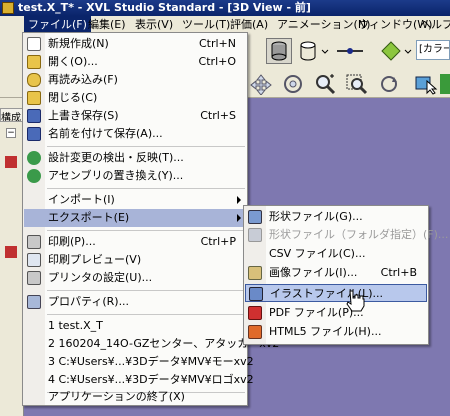  What do you see at coordinates (255, 217) in the screenshot?
I see `shape-file-icon` at bounding box center [255, 217].